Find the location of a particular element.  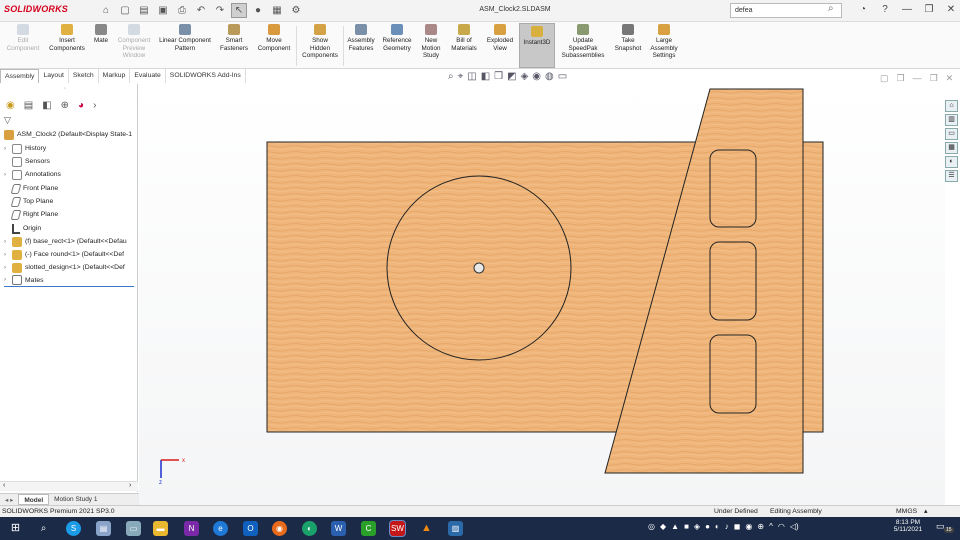

edge-icon: ◐ is located at coordinates (309, 528).